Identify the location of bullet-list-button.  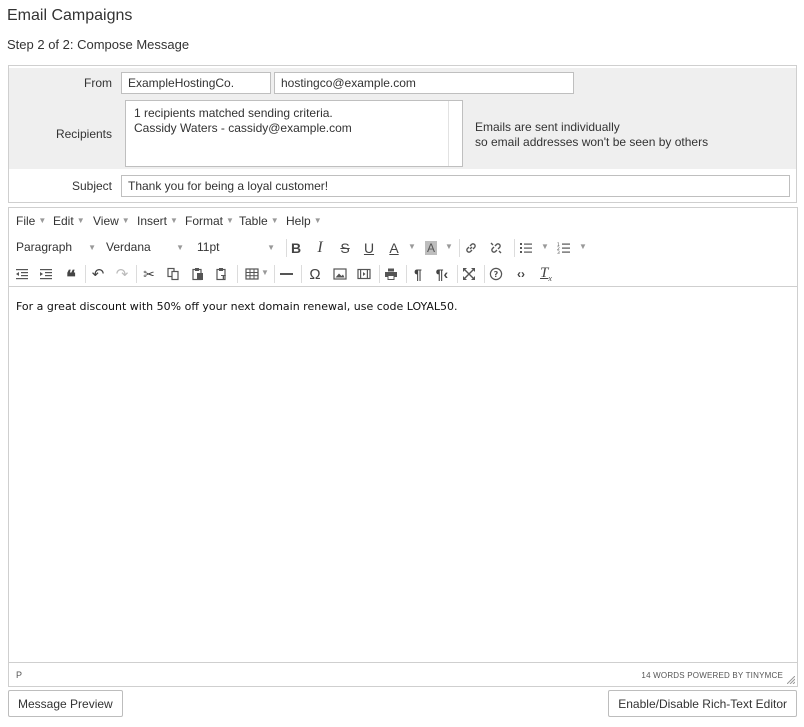
(526, 248).